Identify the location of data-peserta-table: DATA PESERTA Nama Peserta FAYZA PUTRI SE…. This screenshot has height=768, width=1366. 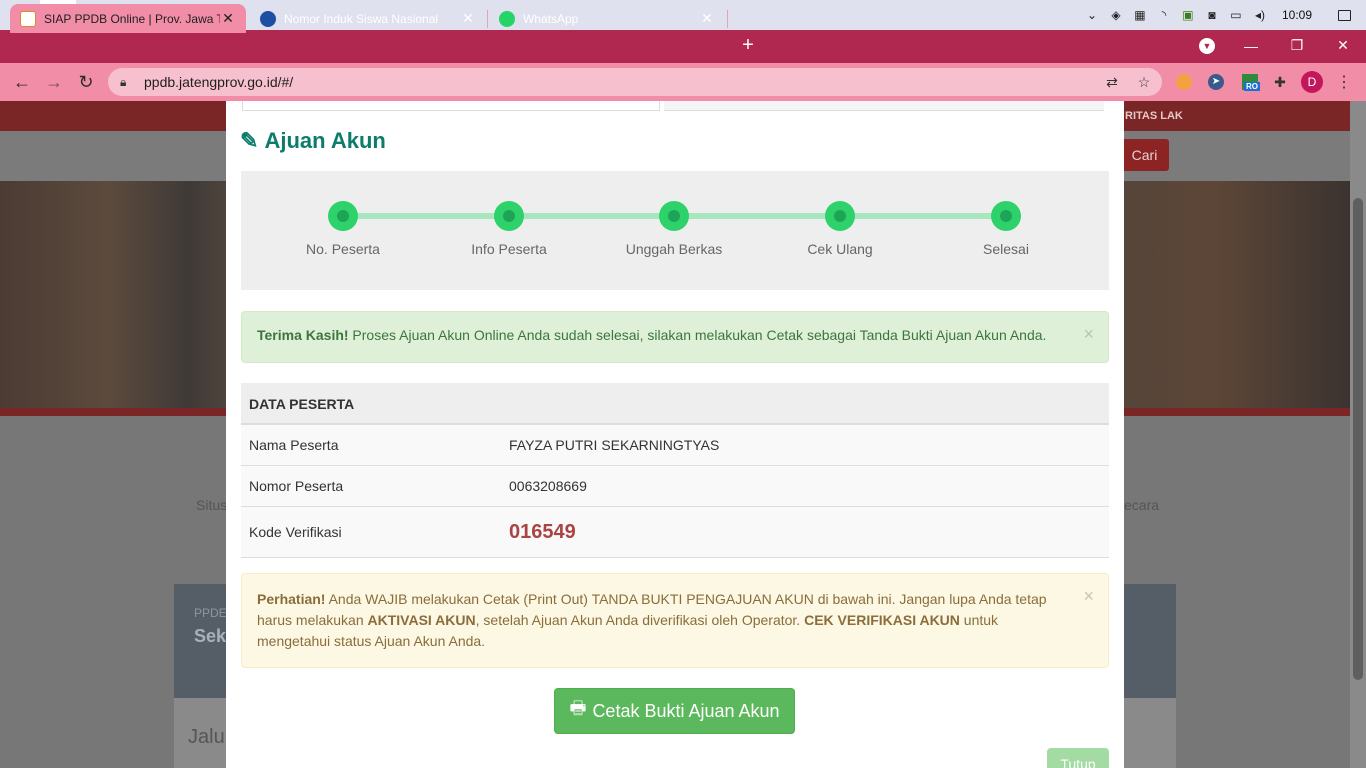
(675, 470).